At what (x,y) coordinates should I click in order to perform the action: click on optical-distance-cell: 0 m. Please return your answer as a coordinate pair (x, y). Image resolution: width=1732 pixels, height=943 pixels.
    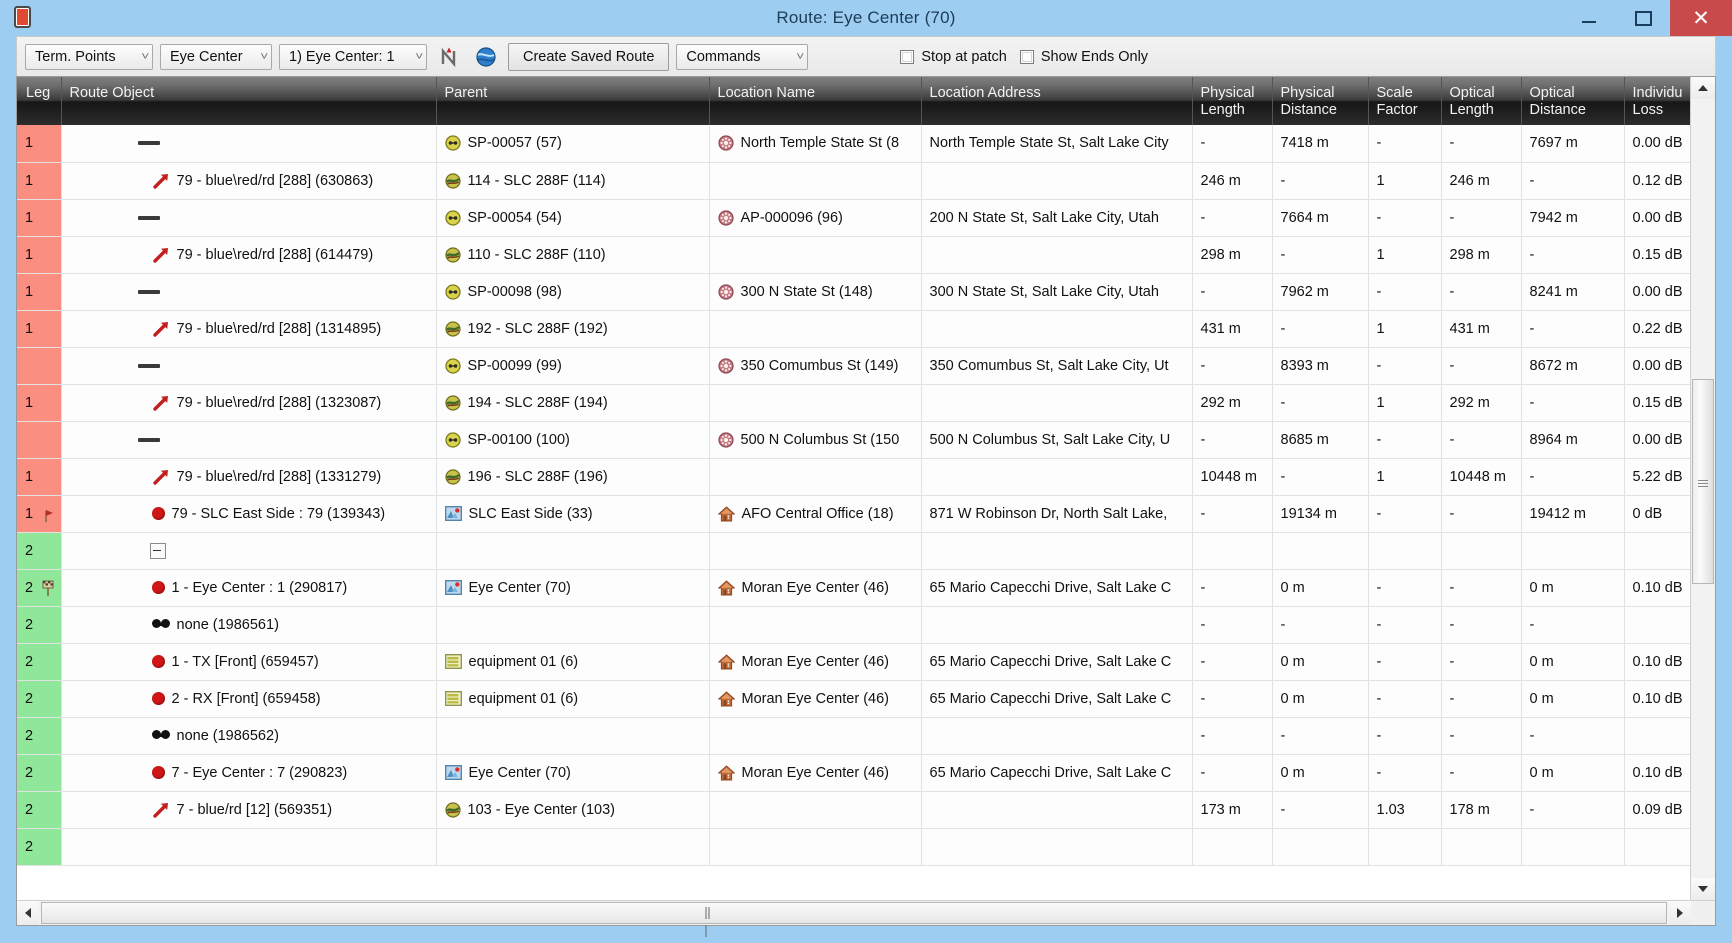
    Looking at the image, I should click on (1572, 661).